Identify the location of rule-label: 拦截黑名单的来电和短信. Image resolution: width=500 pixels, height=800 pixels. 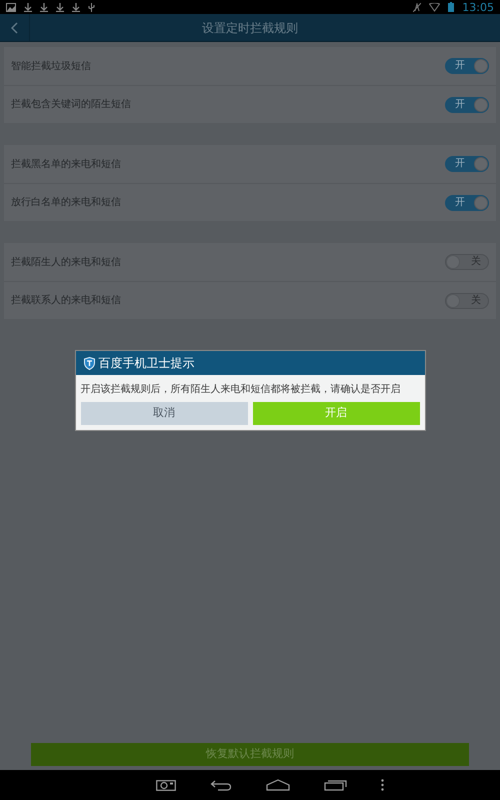
(66, 165).